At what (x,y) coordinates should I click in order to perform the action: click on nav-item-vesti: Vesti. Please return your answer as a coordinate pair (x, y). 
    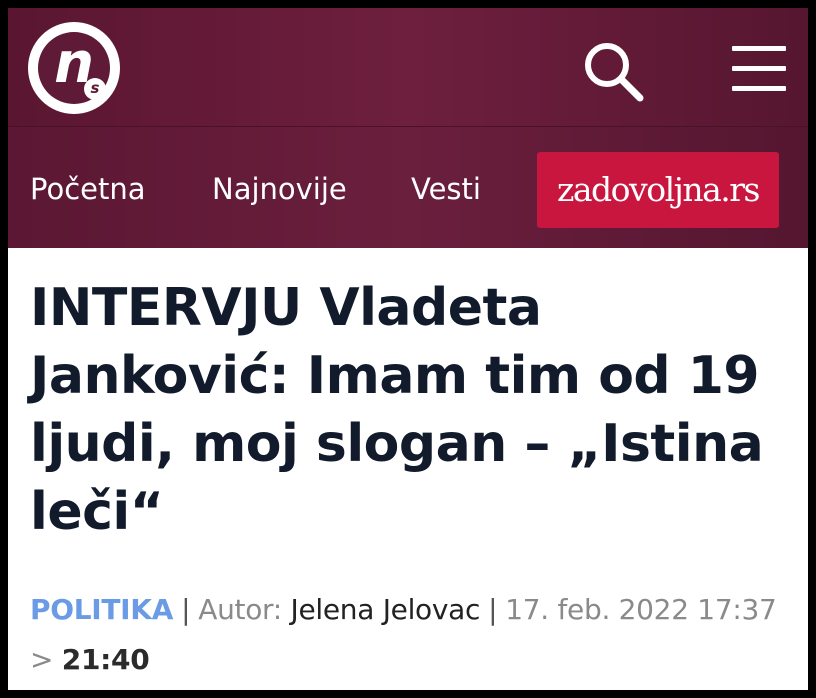
    Looking at the image, I should click on (446, 189).